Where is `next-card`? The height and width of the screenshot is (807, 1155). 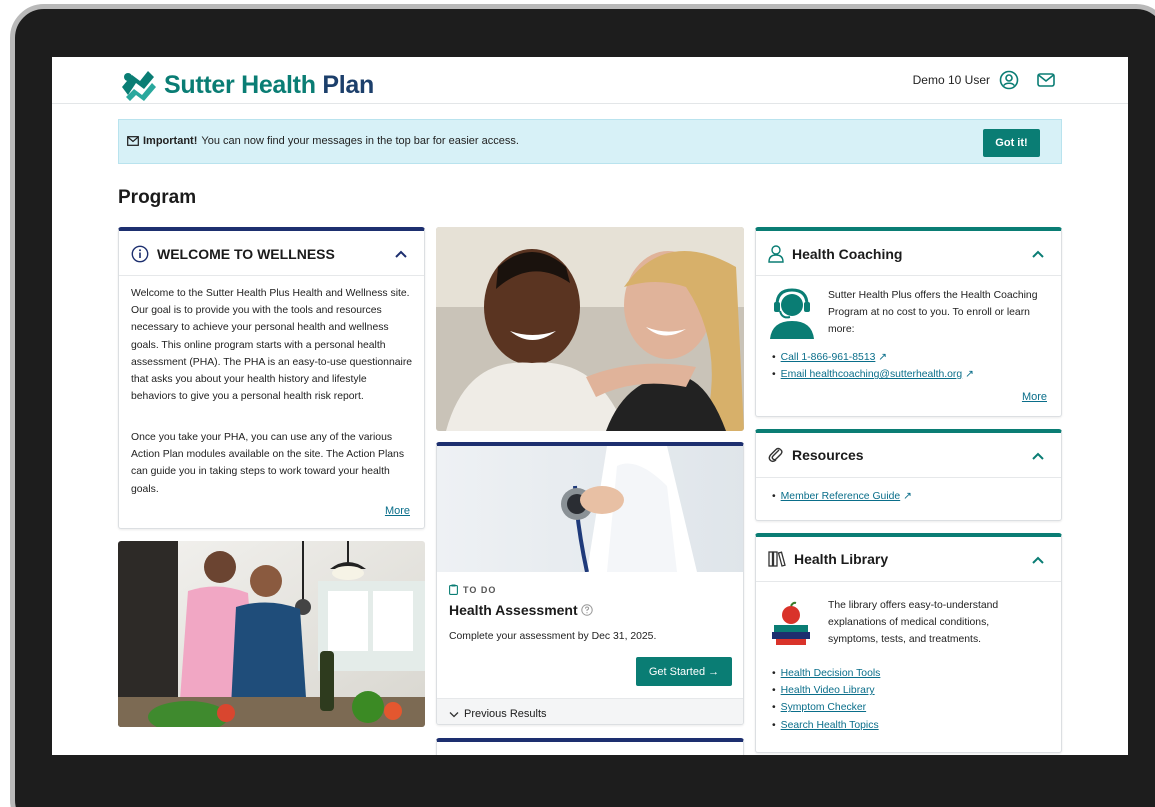
next-card is located at coordinates (590, 746).